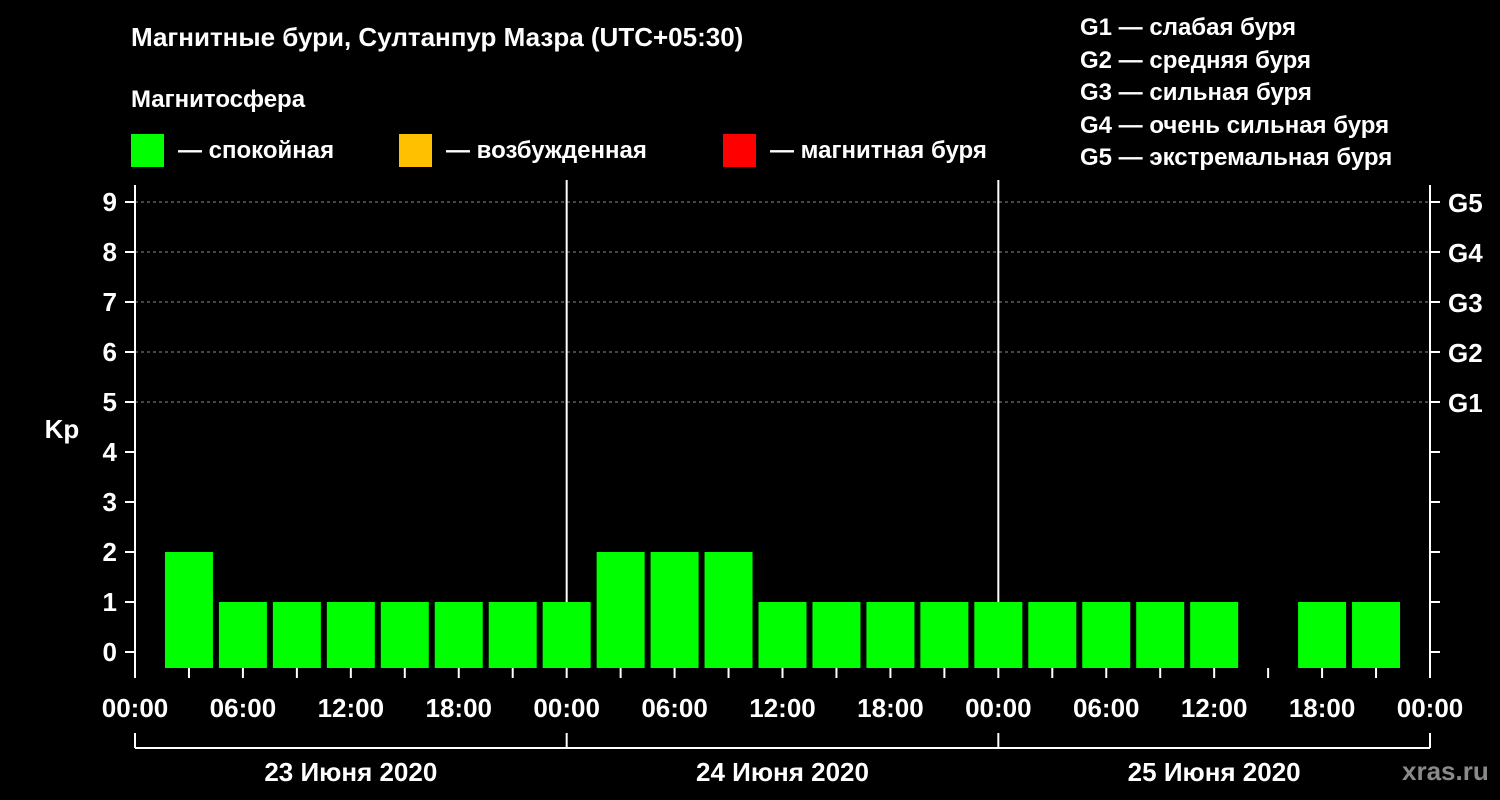  Describe the element at coordinates (1445, 771) in the screenshot. I see `watermark: xras.ru` at that location.